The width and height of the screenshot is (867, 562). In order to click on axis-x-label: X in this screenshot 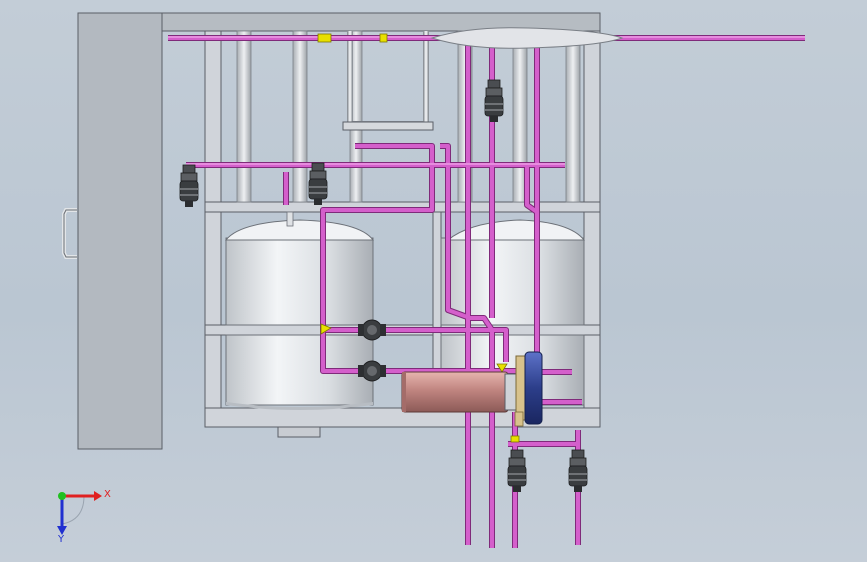, I will do `click(107, 494)`.